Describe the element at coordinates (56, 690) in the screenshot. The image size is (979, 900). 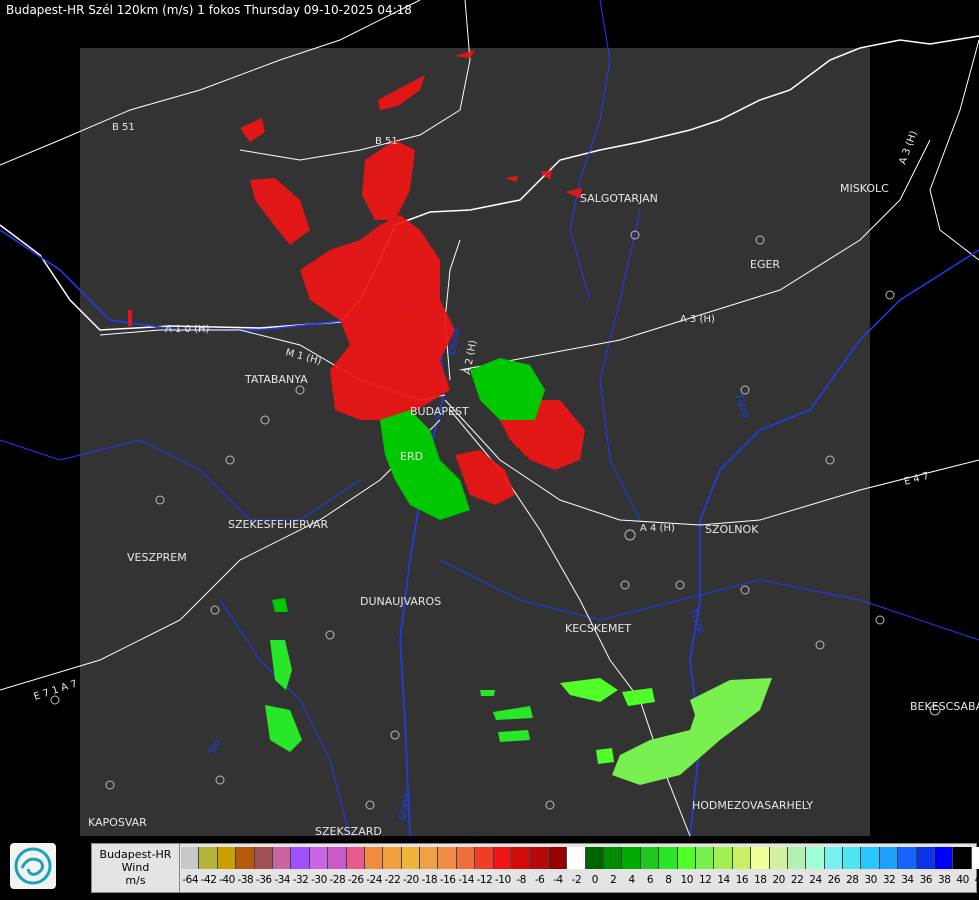
I see `road-label-e71: E 7 1 A 7` at that location.